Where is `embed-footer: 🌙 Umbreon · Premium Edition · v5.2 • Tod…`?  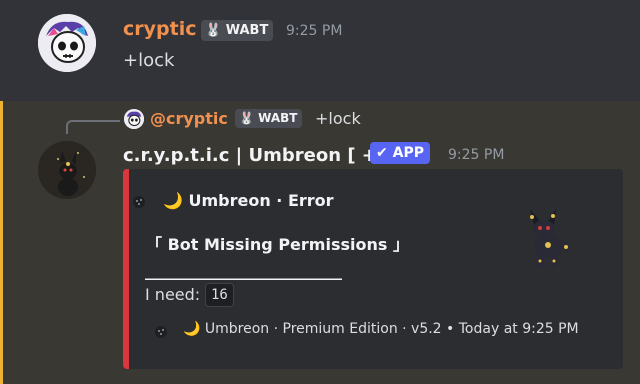
embed-footer: 🌙 Umbreon · Premium Edition · v5.2 • Tod… is located at coordinates (381, 329).